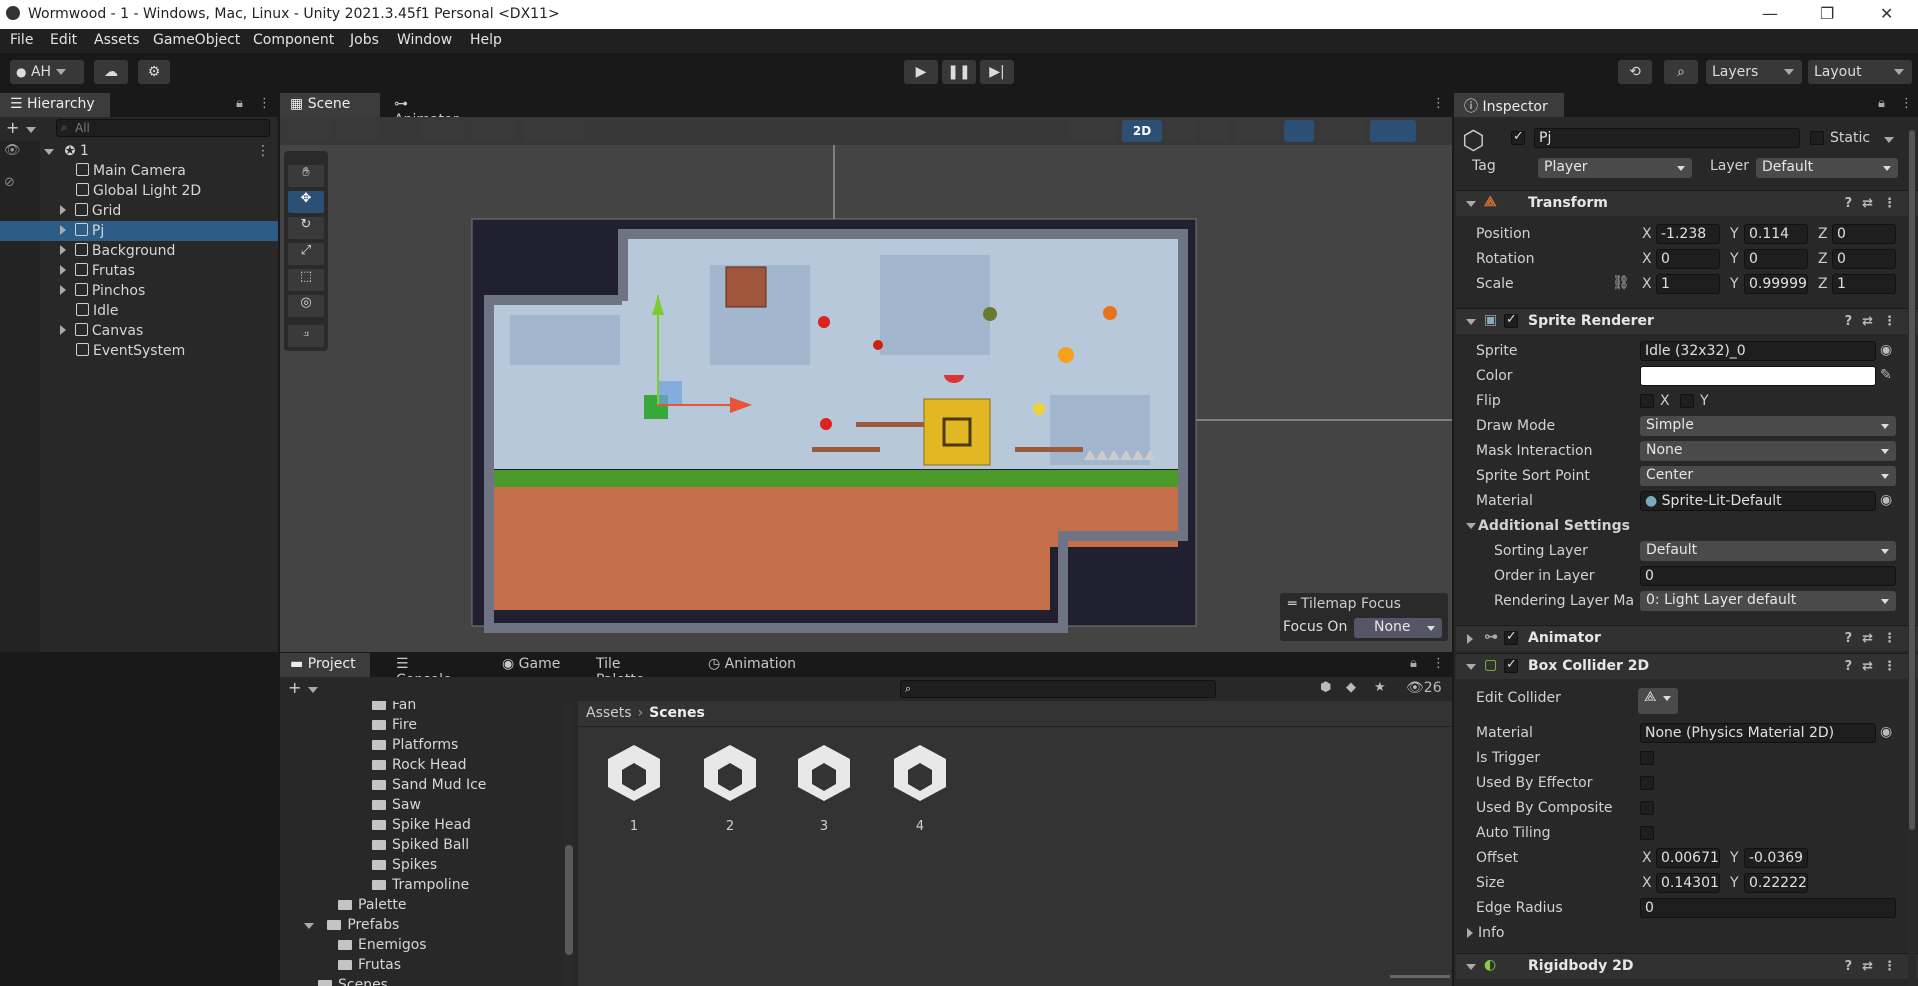  What do you see at coordinates (117, 251) in the screenshot?
I see `tree-item-background: Background` at bounding box center [117, 251].